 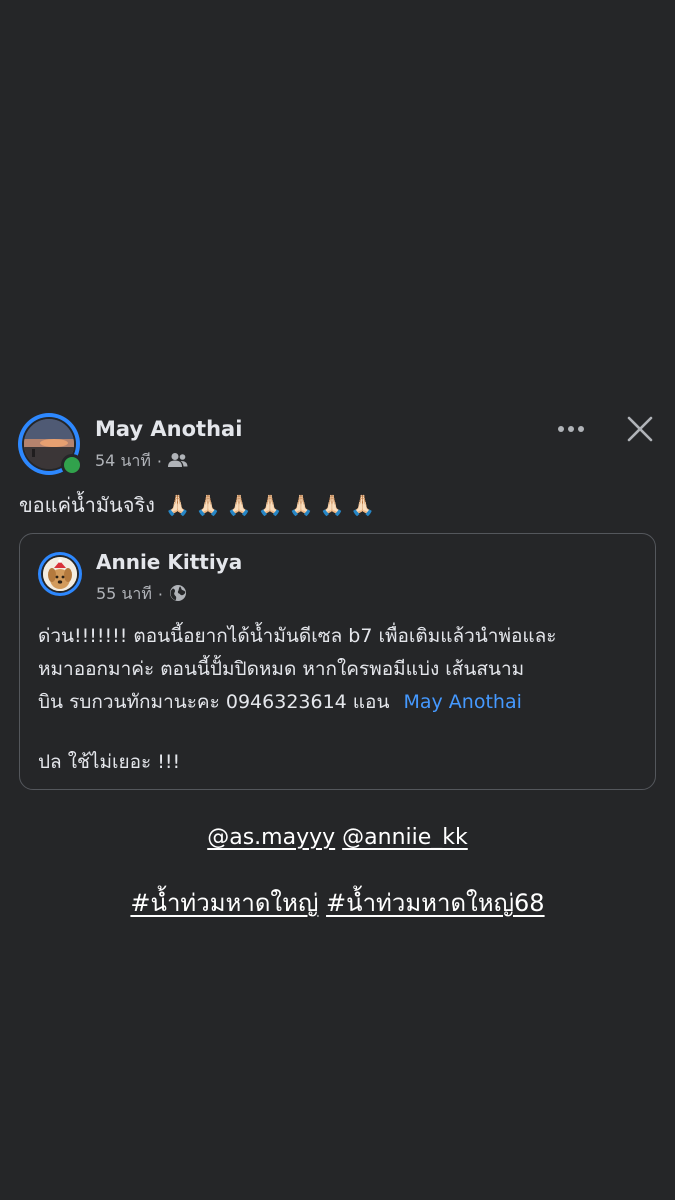 I want to click on post-time: 54 นาที, so click(x=123, y=460).